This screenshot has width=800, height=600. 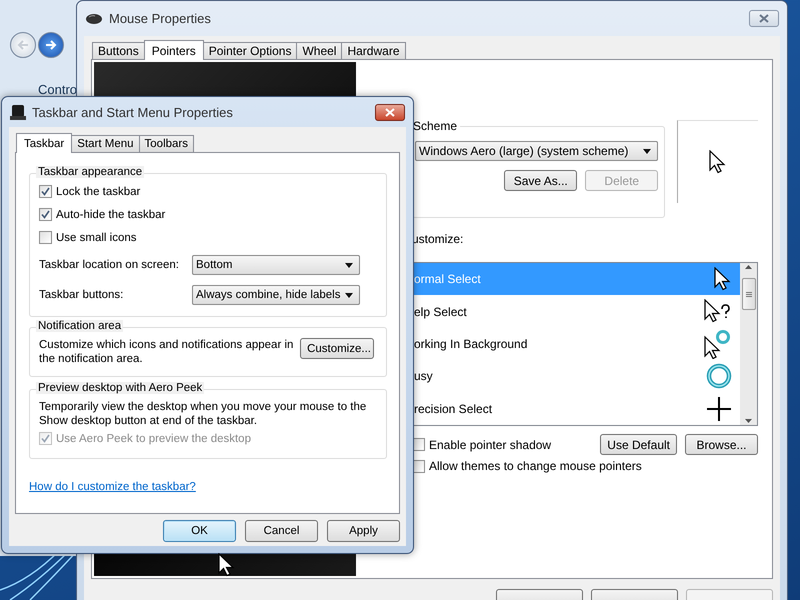 I want to click on left-arrow-icon, so click(x=23, y=45).